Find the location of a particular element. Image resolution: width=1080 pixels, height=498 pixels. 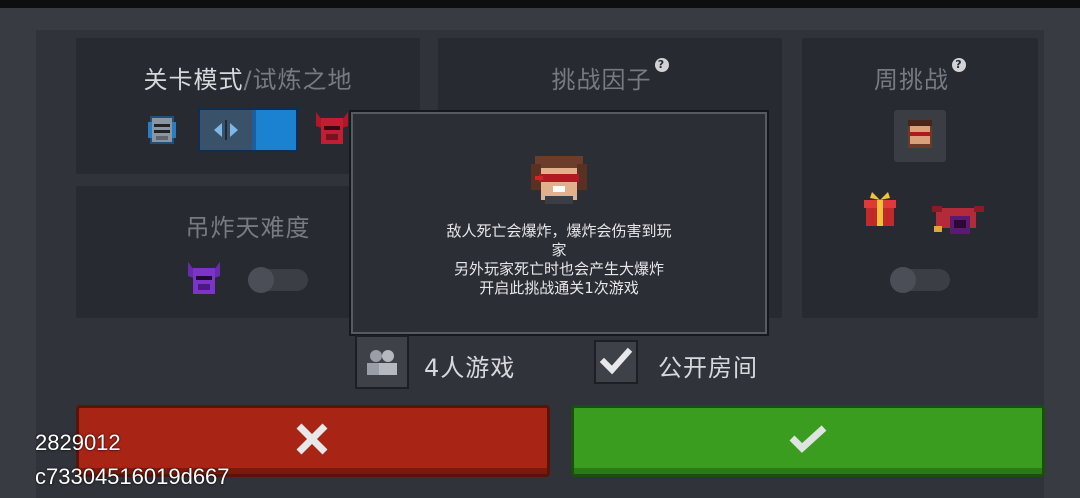

weekly-challenge-icon is located at coordinates (920, 134).